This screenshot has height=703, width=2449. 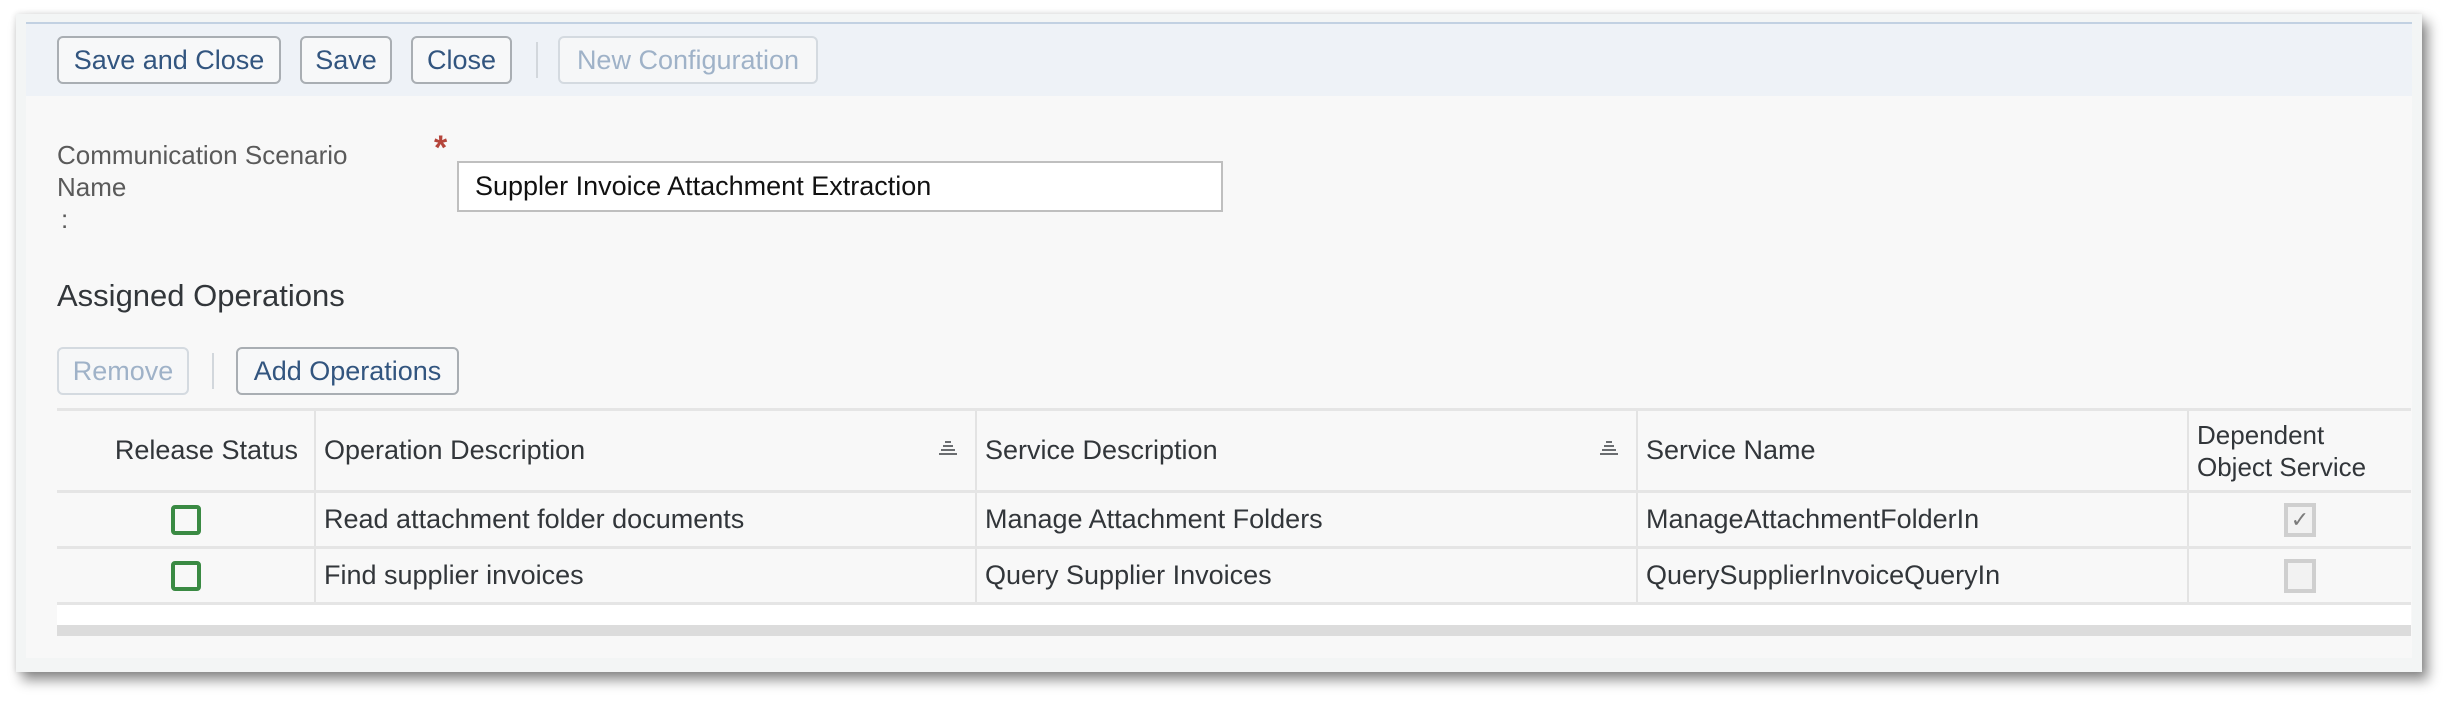 I want to click on remove-button: Remove, so click(x=123, y=371).